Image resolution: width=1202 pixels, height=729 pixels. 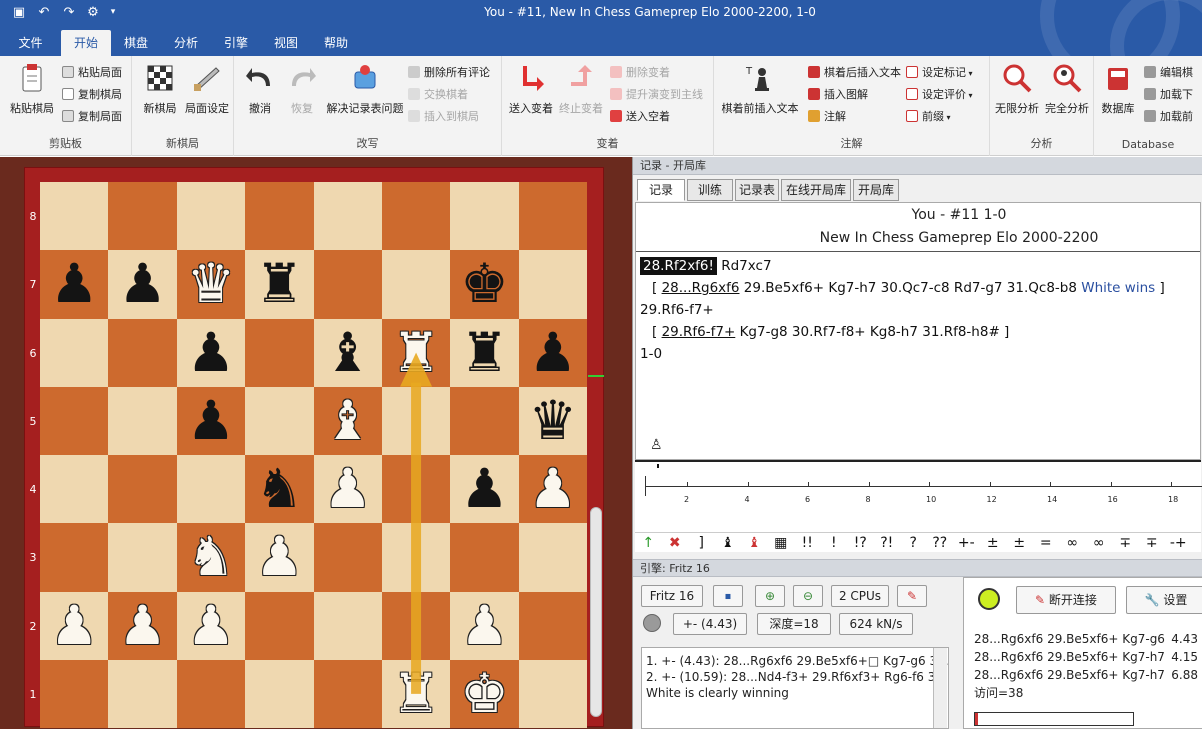 What do you see at coordinates (939, 95) in the screenshot?
I see `set-eval-button: 设定评价 ▾` at bounding box center [939, 95].